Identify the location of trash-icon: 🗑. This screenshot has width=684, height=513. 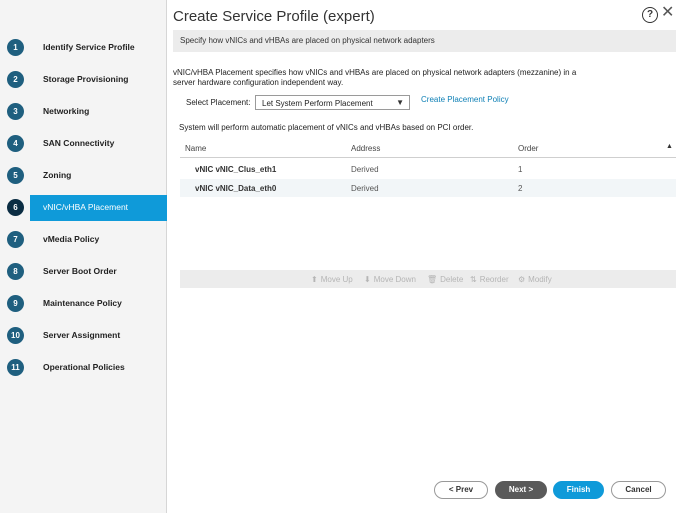
(432, 279).